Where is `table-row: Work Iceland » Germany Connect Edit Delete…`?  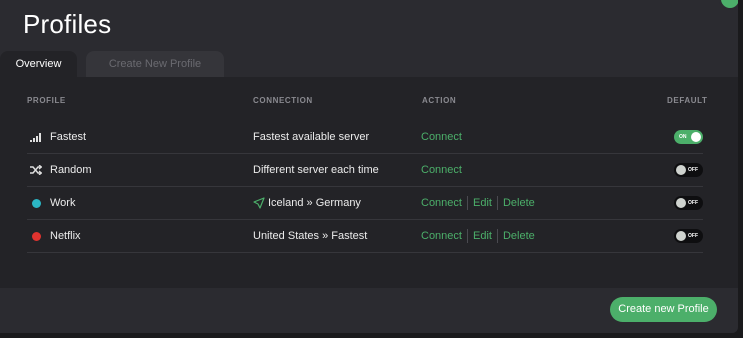 table-row: Work Iceland » Germany Connect Edit Delete… is located at coordinates (365, 203).